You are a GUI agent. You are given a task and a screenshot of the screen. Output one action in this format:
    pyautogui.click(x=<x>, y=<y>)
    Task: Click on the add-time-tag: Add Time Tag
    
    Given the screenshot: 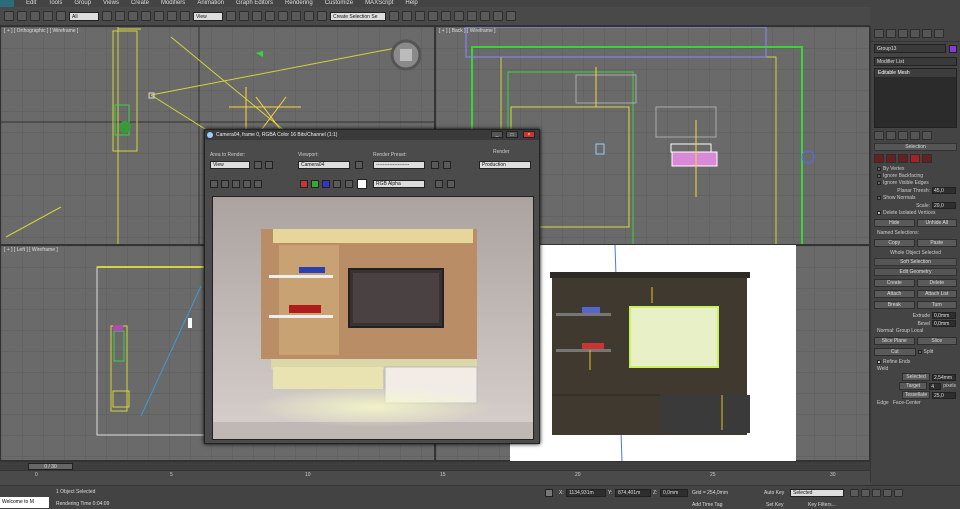 What is the action you would take?
    pyautogui.click(x=707, y=505)
    